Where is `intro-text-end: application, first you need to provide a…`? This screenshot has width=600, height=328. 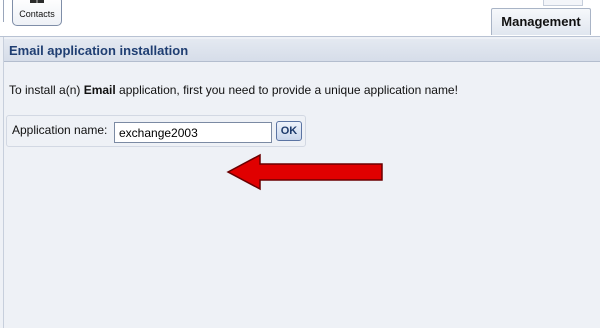
intro-text-end: application, first you need to provide a… is located at coordinates (286, 90).